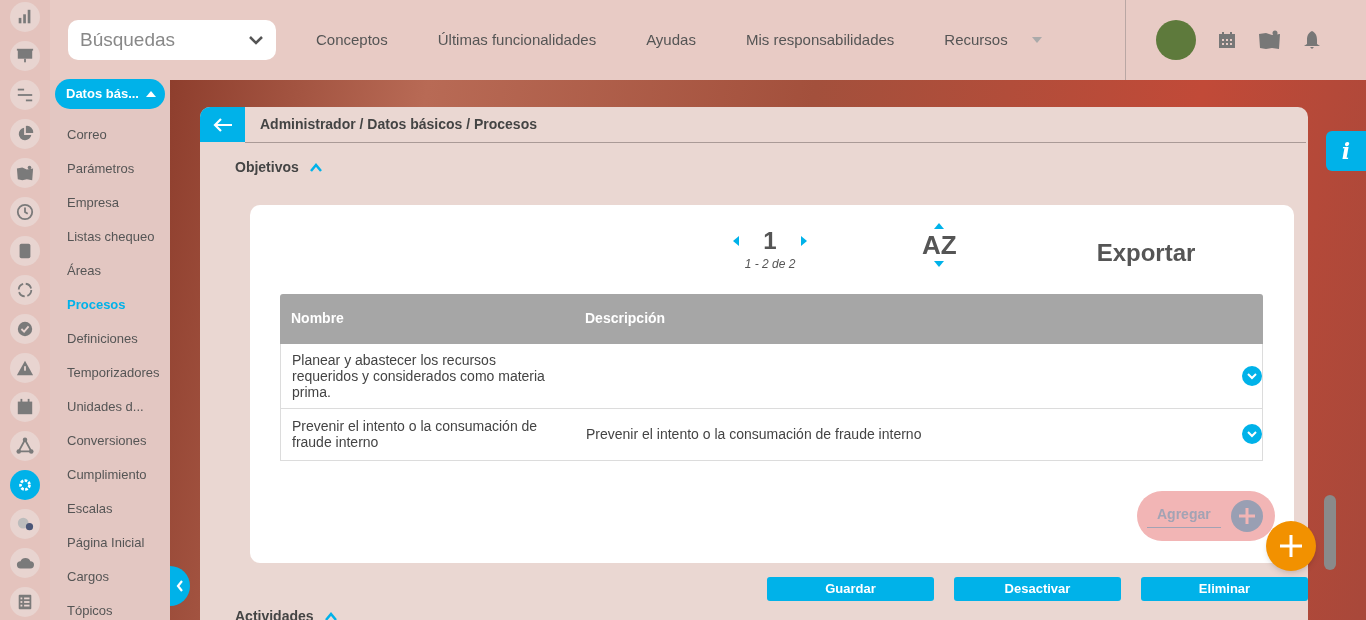  I want to click on check-circle-icon, so click(25, 329).